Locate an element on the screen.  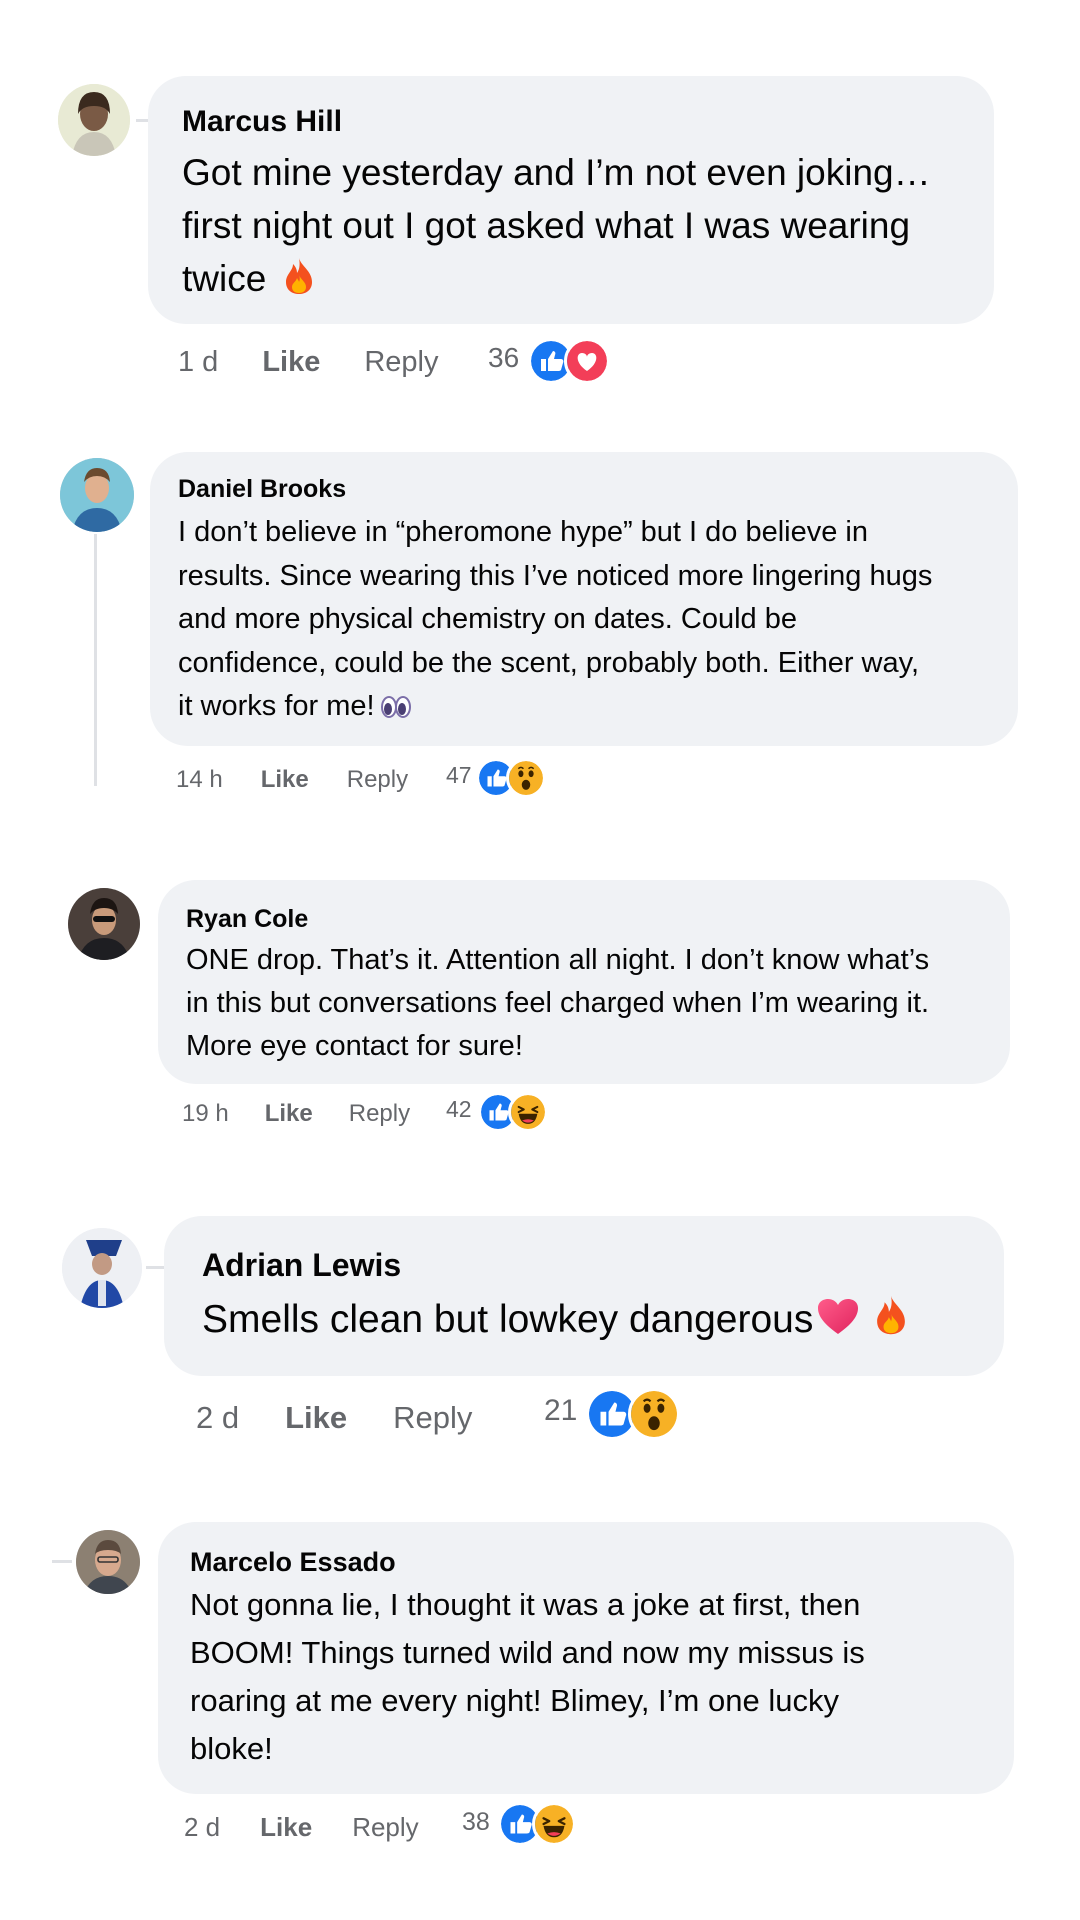
reaction-count: 38 is located at coordinates (476, 1822).